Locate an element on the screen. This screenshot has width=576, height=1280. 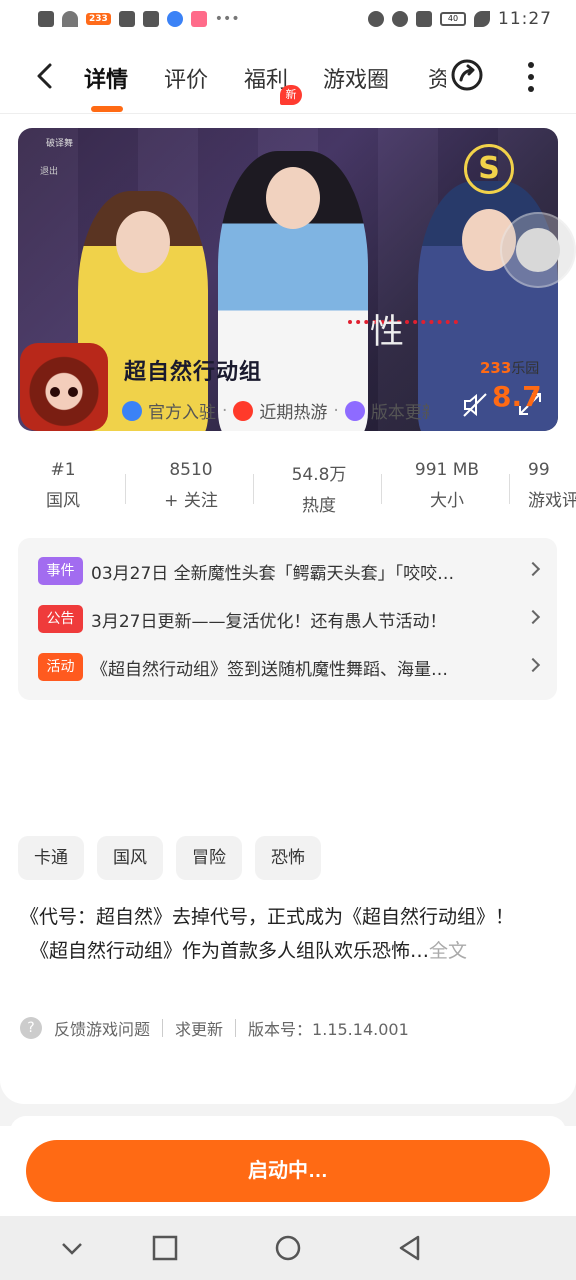
genre-cartoon: 卡通 is located at coordinates (51, 858).